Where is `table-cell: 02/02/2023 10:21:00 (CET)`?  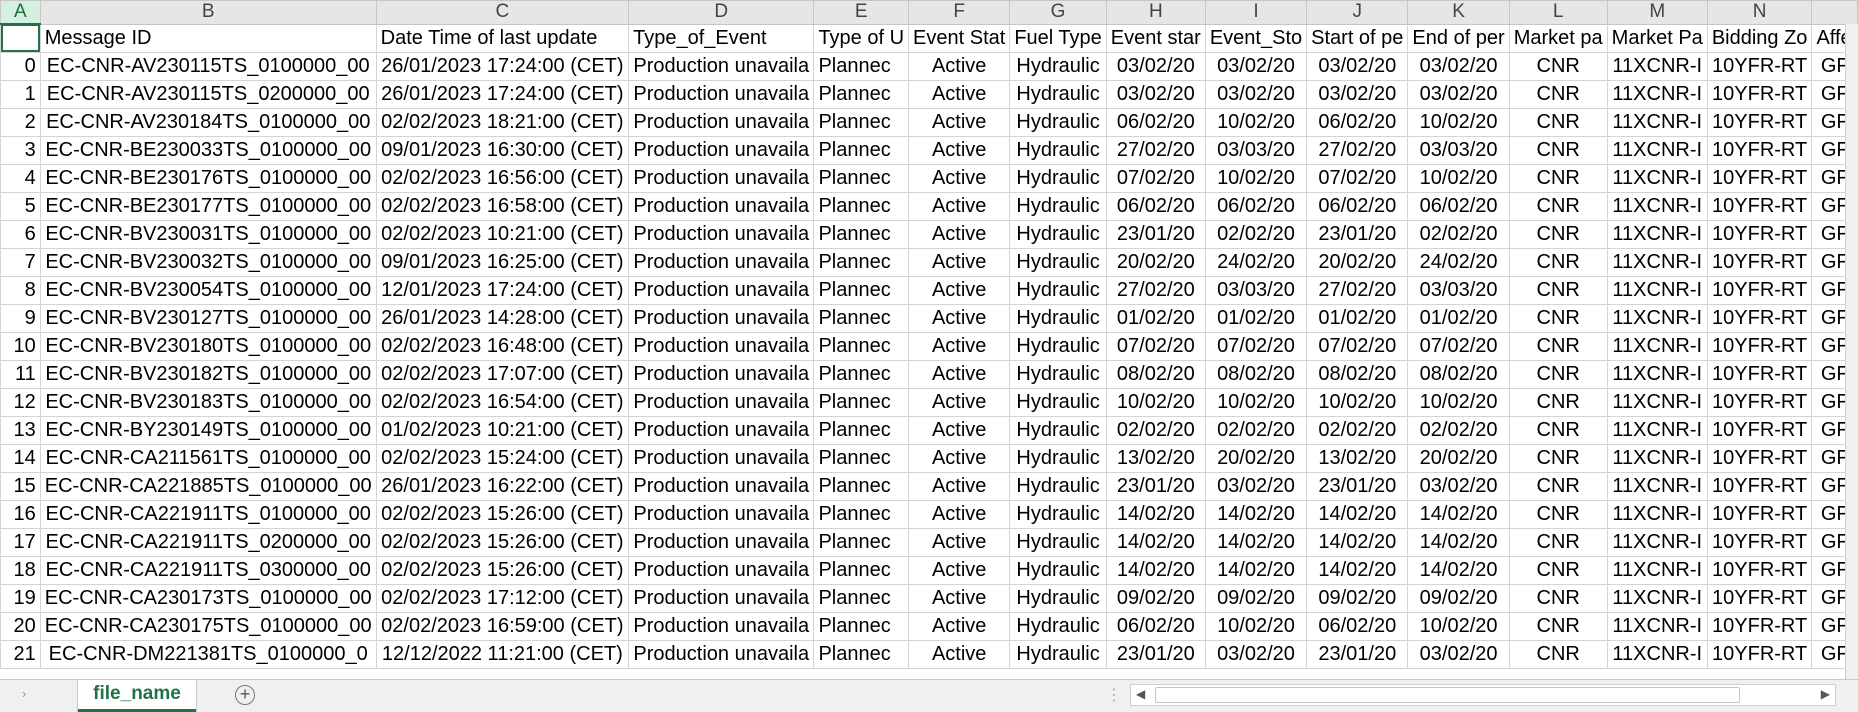 table-cell: 02/02/2023 10:21:00 (CET) is located at coordinates (502, 234).